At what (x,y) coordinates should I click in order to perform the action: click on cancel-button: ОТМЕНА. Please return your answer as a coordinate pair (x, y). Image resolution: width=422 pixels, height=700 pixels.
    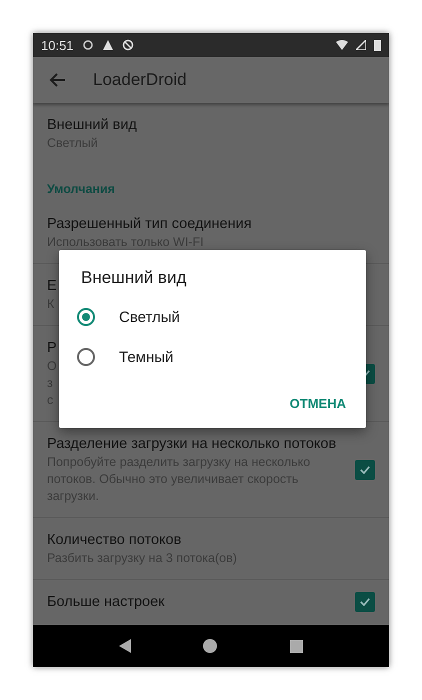
    Looking at the image, I should click on (318, 404).